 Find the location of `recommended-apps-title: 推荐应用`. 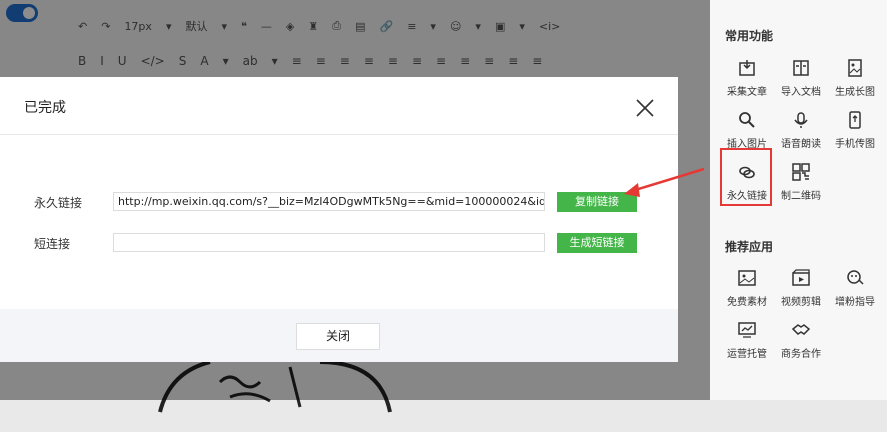

recommended-apps-title: 推荐应用 is located at coordinates (749, 247).